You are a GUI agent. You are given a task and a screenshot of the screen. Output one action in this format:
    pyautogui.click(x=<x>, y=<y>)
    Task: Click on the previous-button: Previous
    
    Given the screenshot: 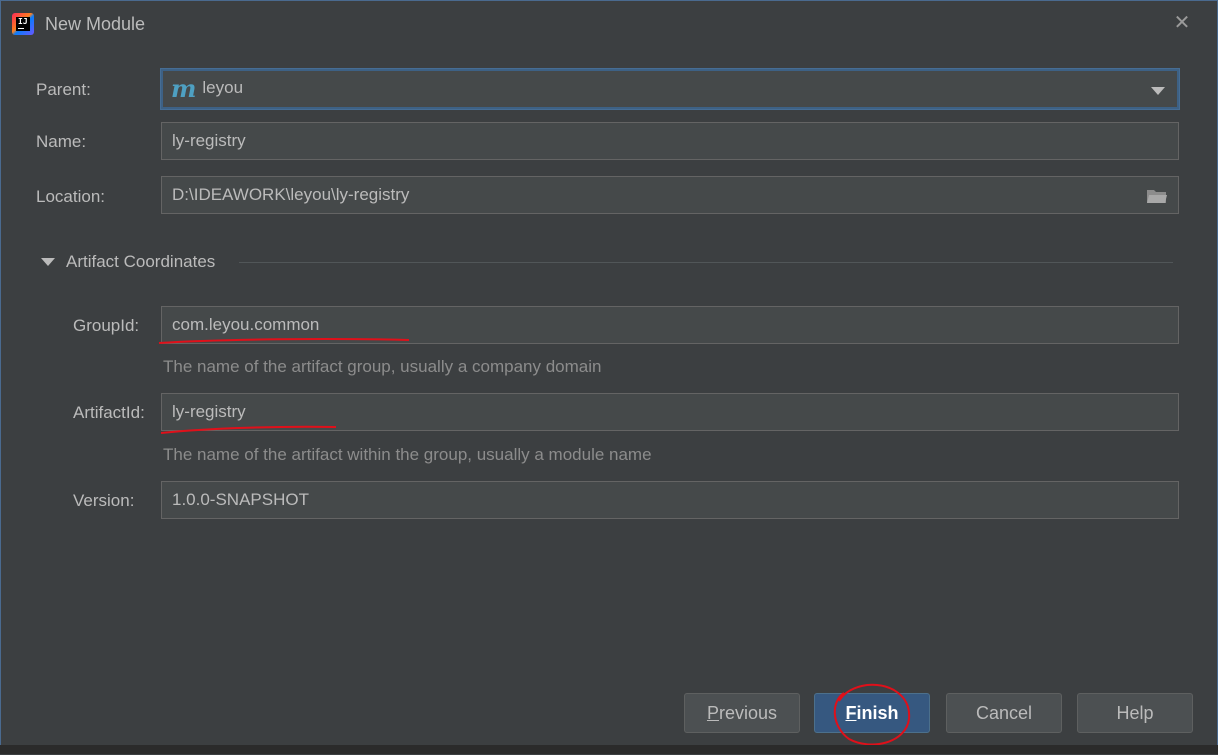 What is the action you would take?
    pyautogui.click(x=742, y=713)
    